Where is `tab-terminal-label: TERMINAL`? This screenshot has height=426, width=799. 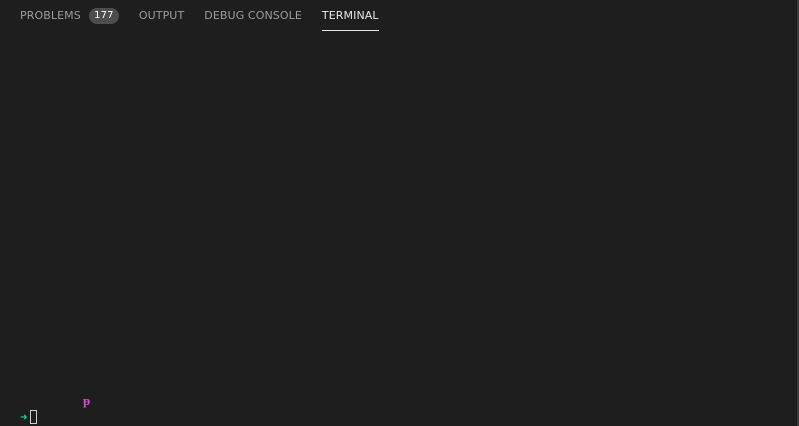 tab-terminal-label: TERMINAL is located at coordinates (350, 15).